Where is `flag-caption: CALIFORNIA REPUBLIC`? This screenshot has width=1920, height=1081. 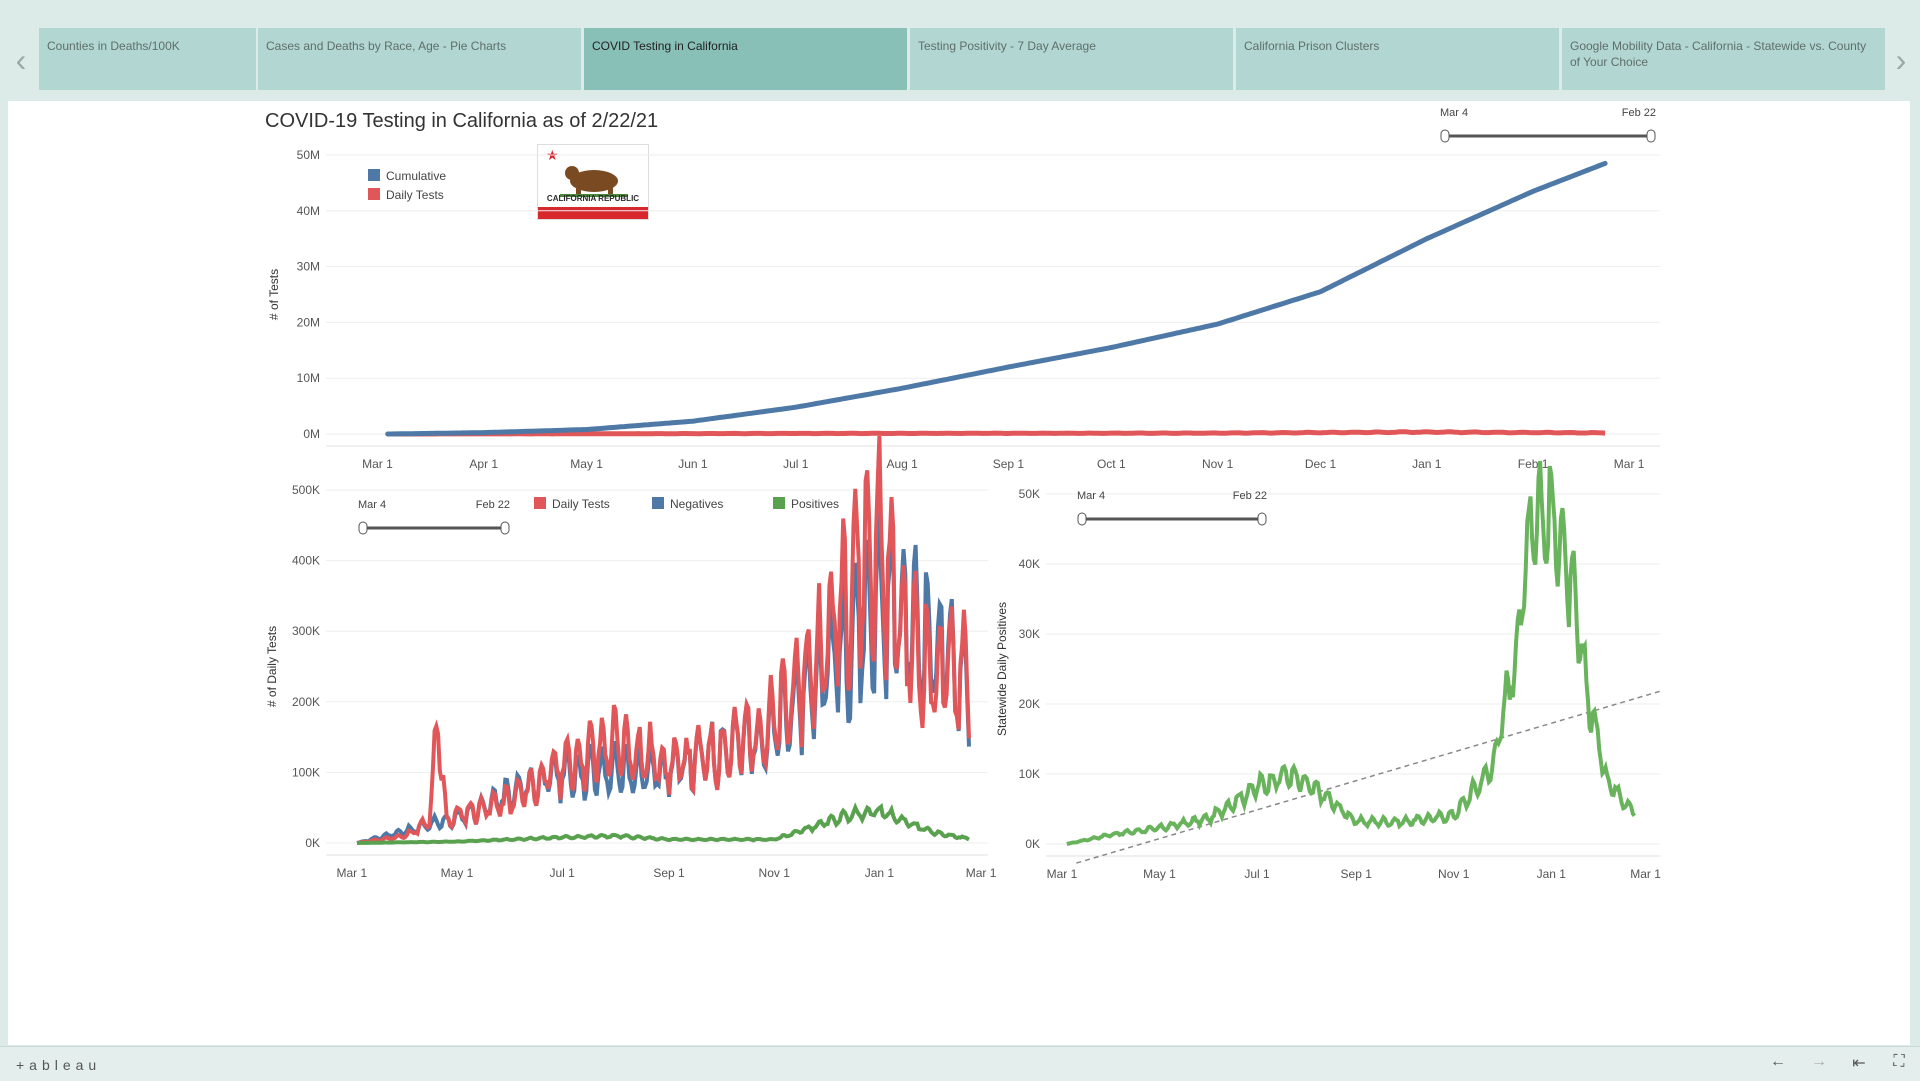
flag-caption: CALIFORNIA REPUBLIC is located at coordinates (593, 198).